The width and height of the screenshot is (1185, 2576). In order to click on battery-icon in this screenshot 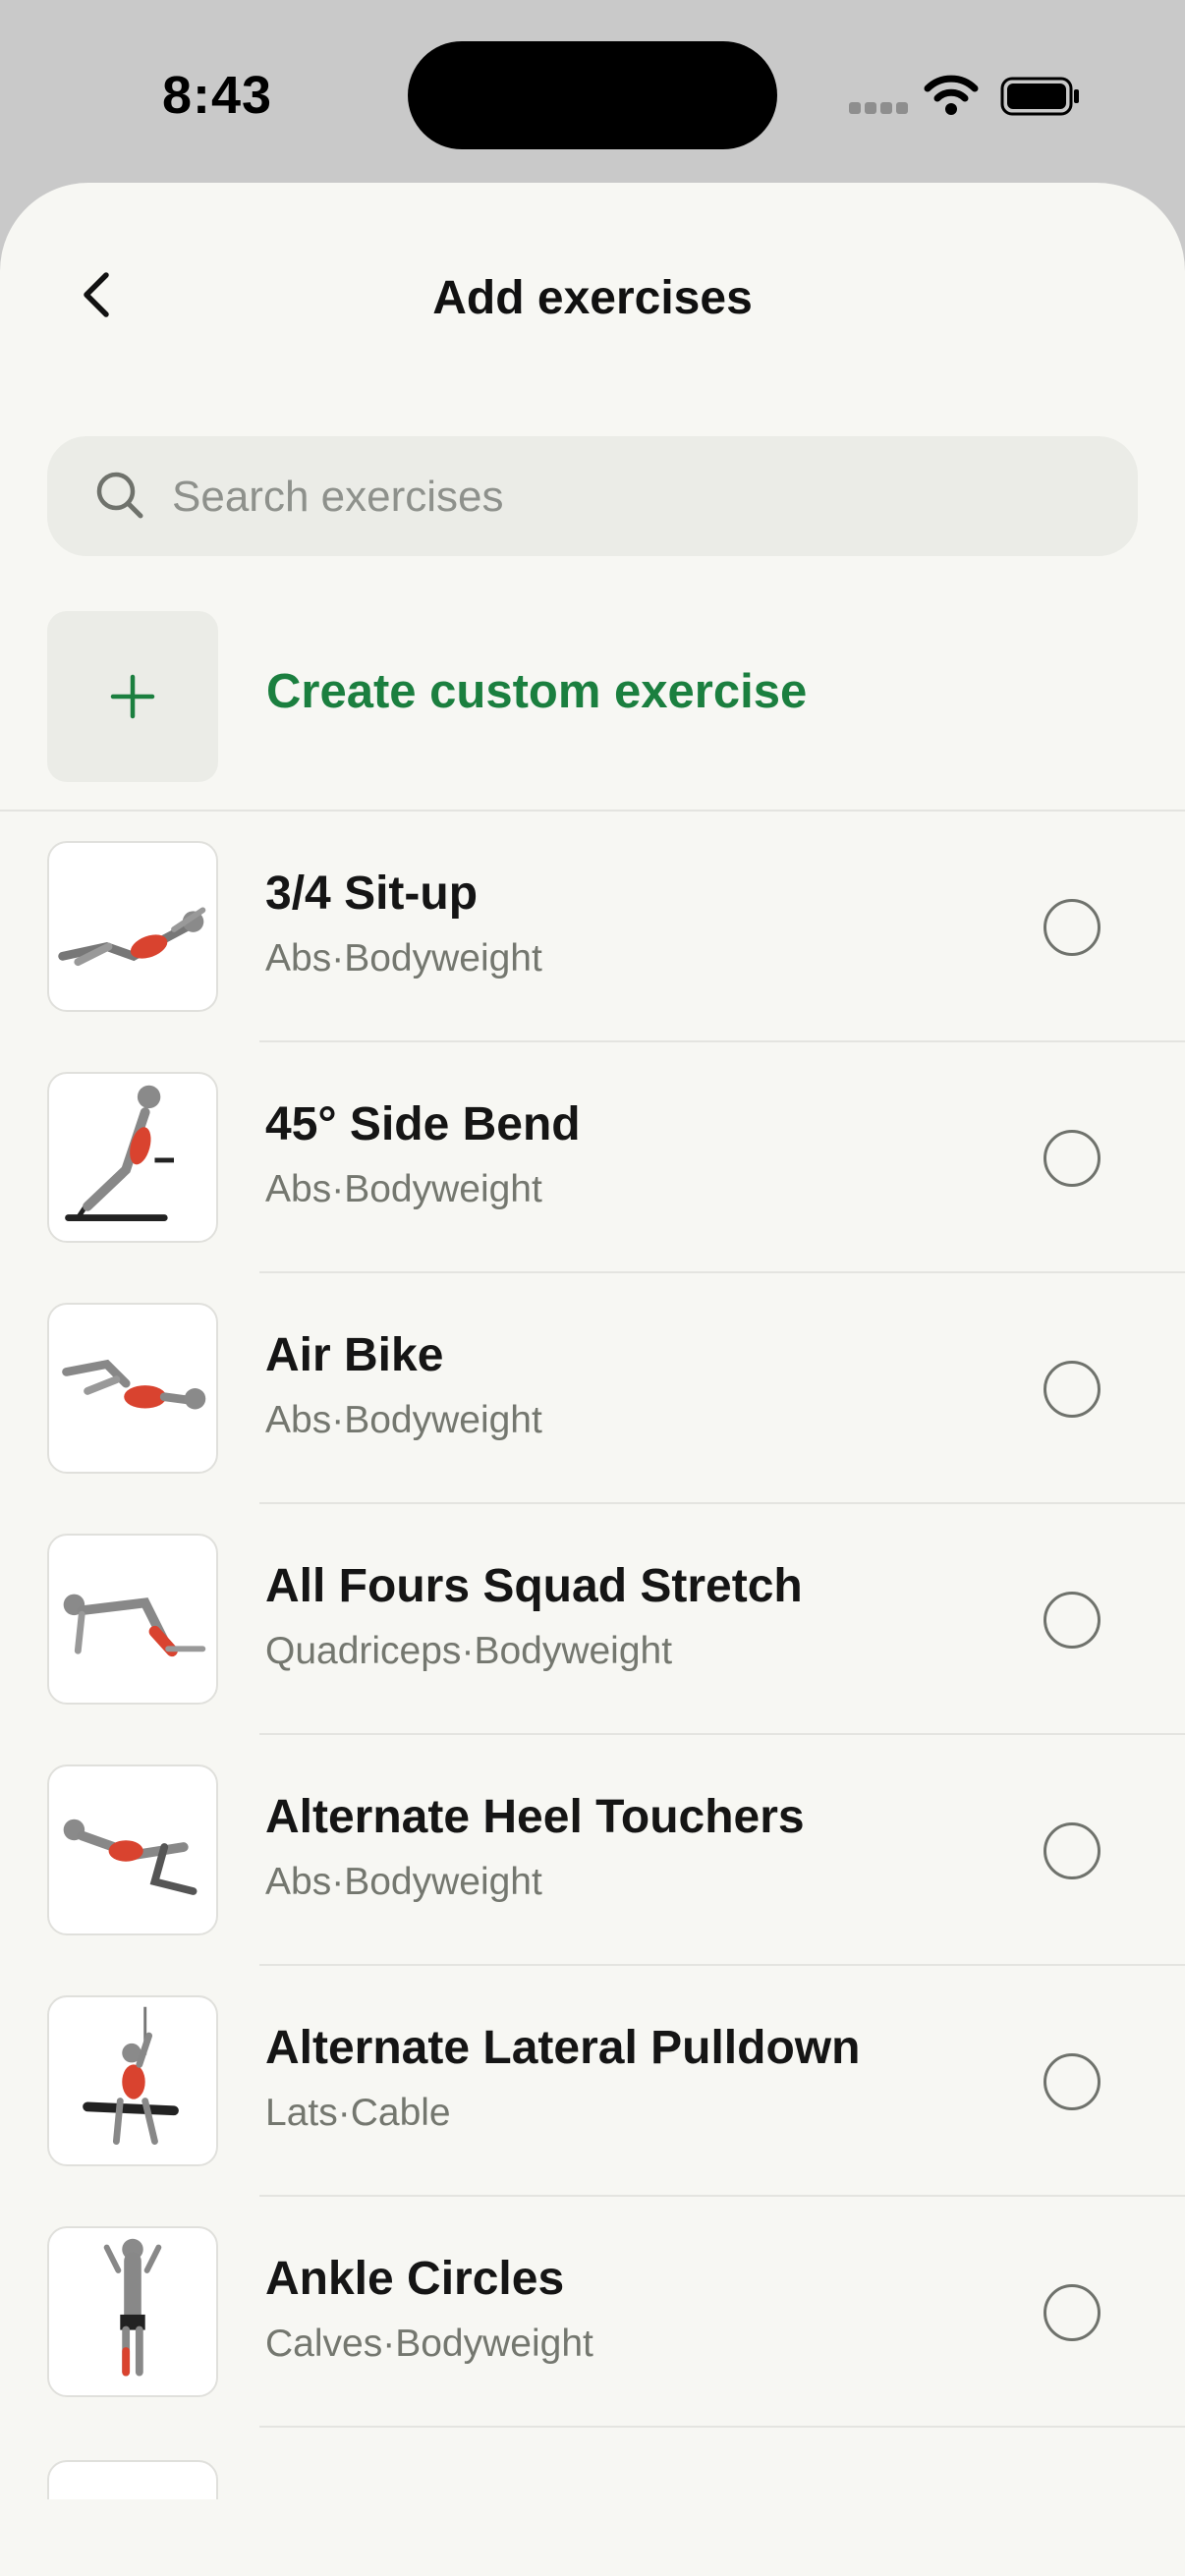, I will do `click(1040, 96)`.